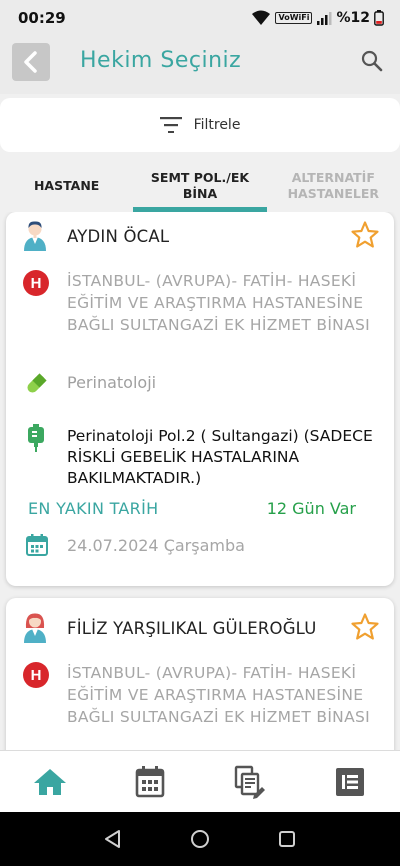 This screenshot has width=400, height=866. What do you see at coordinates (35, 628) in the screenshot?
I see `female-doctor-icon` at bounding box center [35, 628].